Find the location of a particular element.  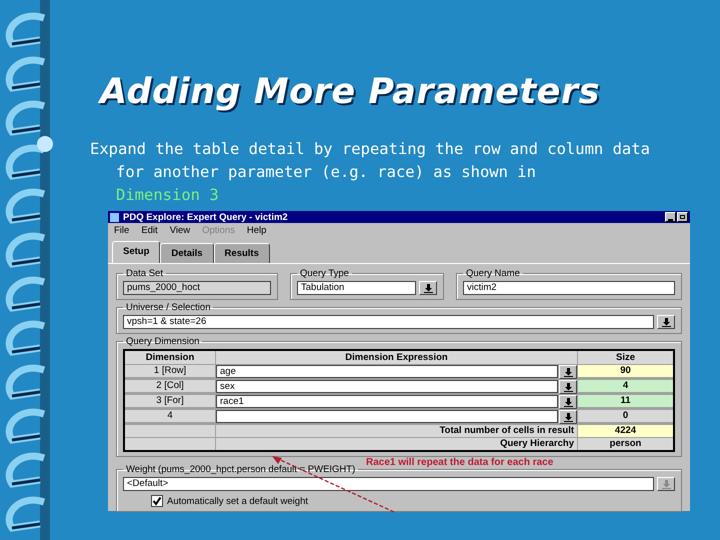

size-cell: 4224 is located at coordinates (625, 431).